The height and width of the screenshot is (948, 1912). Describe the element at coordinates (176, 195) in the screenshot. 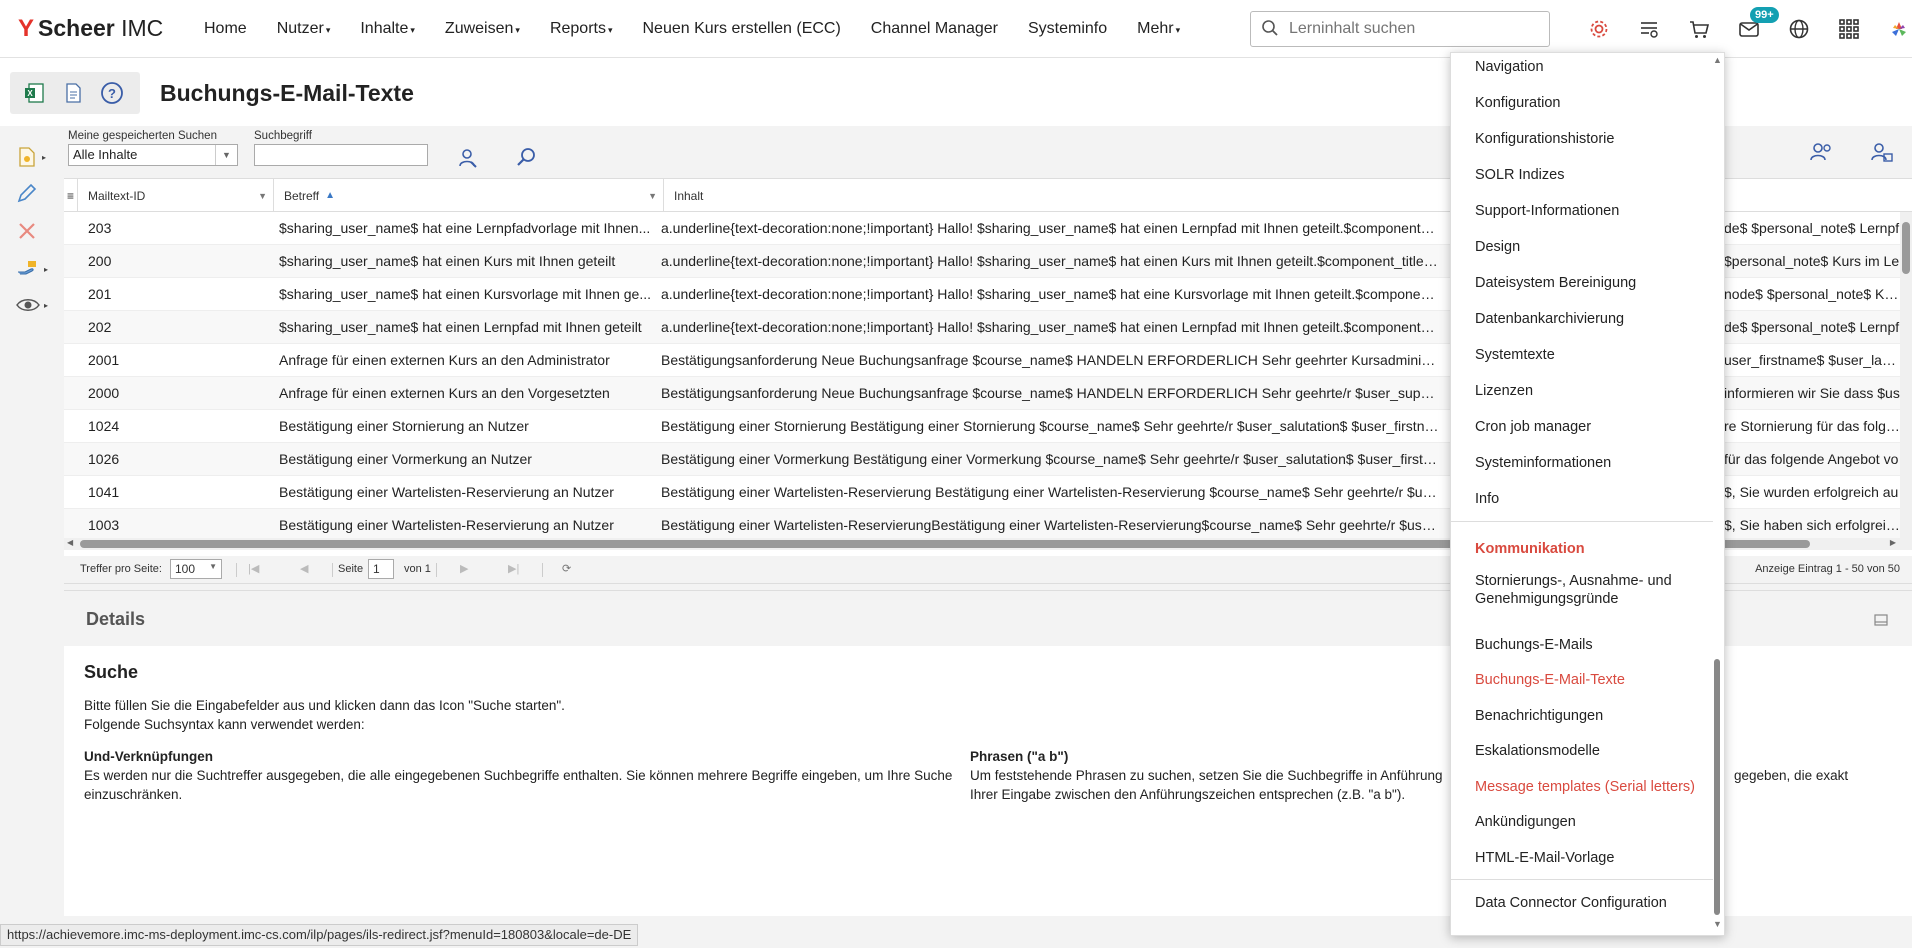

I see `column-header-mailtext-id: Mailtext-ID ▼` at that location.